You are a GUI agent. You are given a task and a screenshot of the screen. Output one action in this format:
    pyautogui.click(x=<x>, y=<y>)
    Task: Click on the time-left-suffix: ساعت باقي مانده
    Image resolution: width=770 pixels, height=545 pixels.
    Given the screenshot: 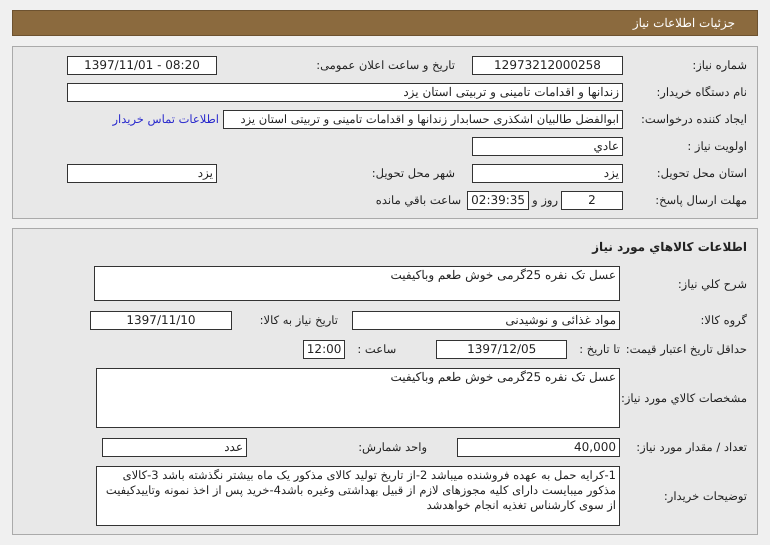 What is the action you would take?
    pyautogui.click(x=419, y=200)
    